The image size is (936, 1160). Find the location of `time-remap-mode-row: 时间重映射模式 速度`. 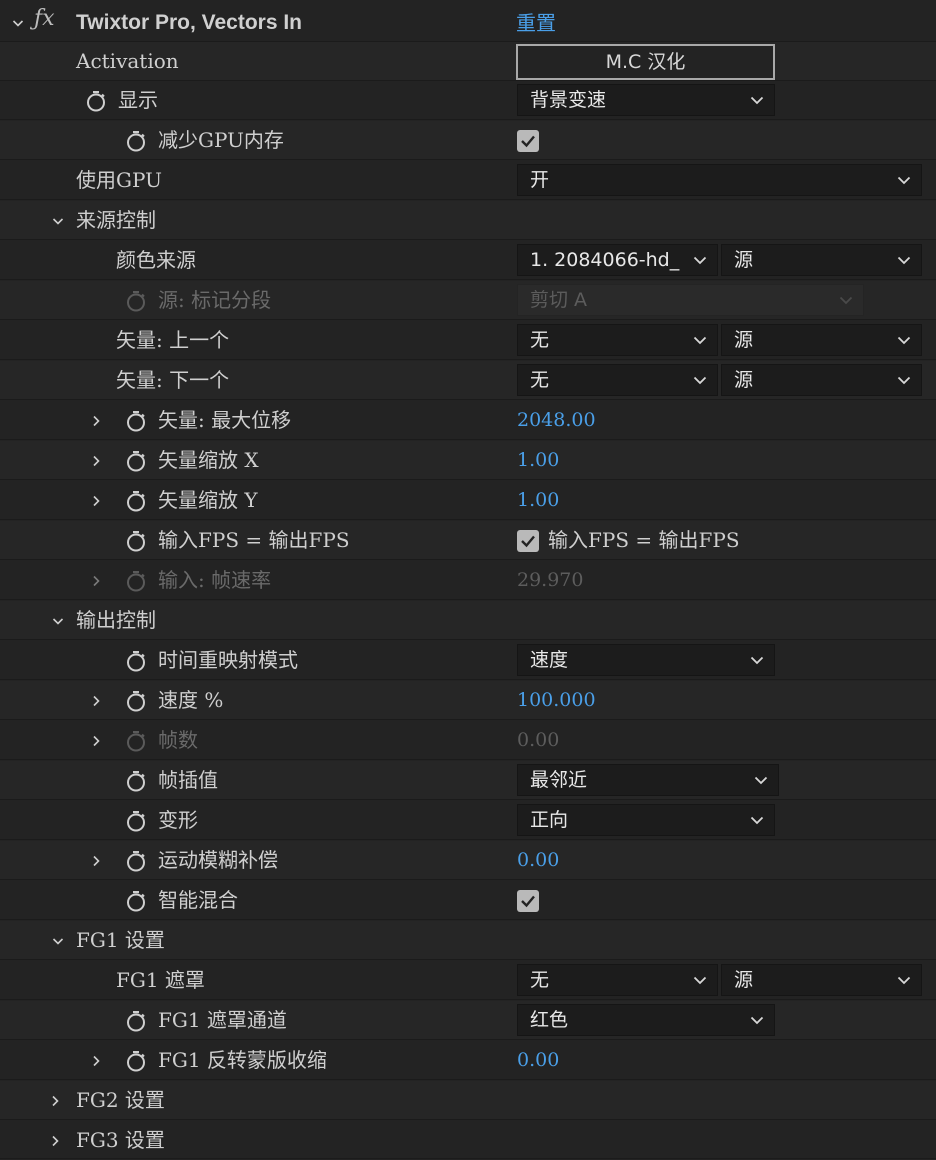

time-remap-mode-row: 时间重映射模式 速度 is located at coordinates (468, 660).